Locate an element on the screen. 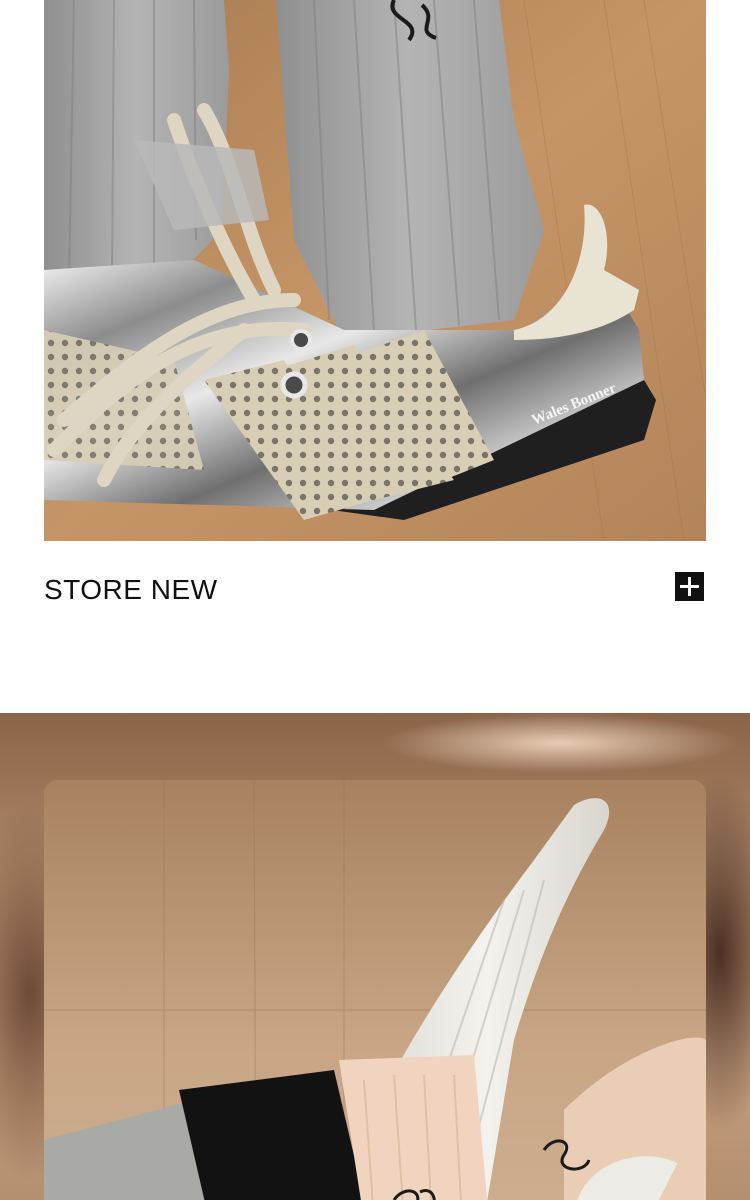 The height and width of the screenshot is (1200, 750). background-blur-top is located at coordinates (560, 743).